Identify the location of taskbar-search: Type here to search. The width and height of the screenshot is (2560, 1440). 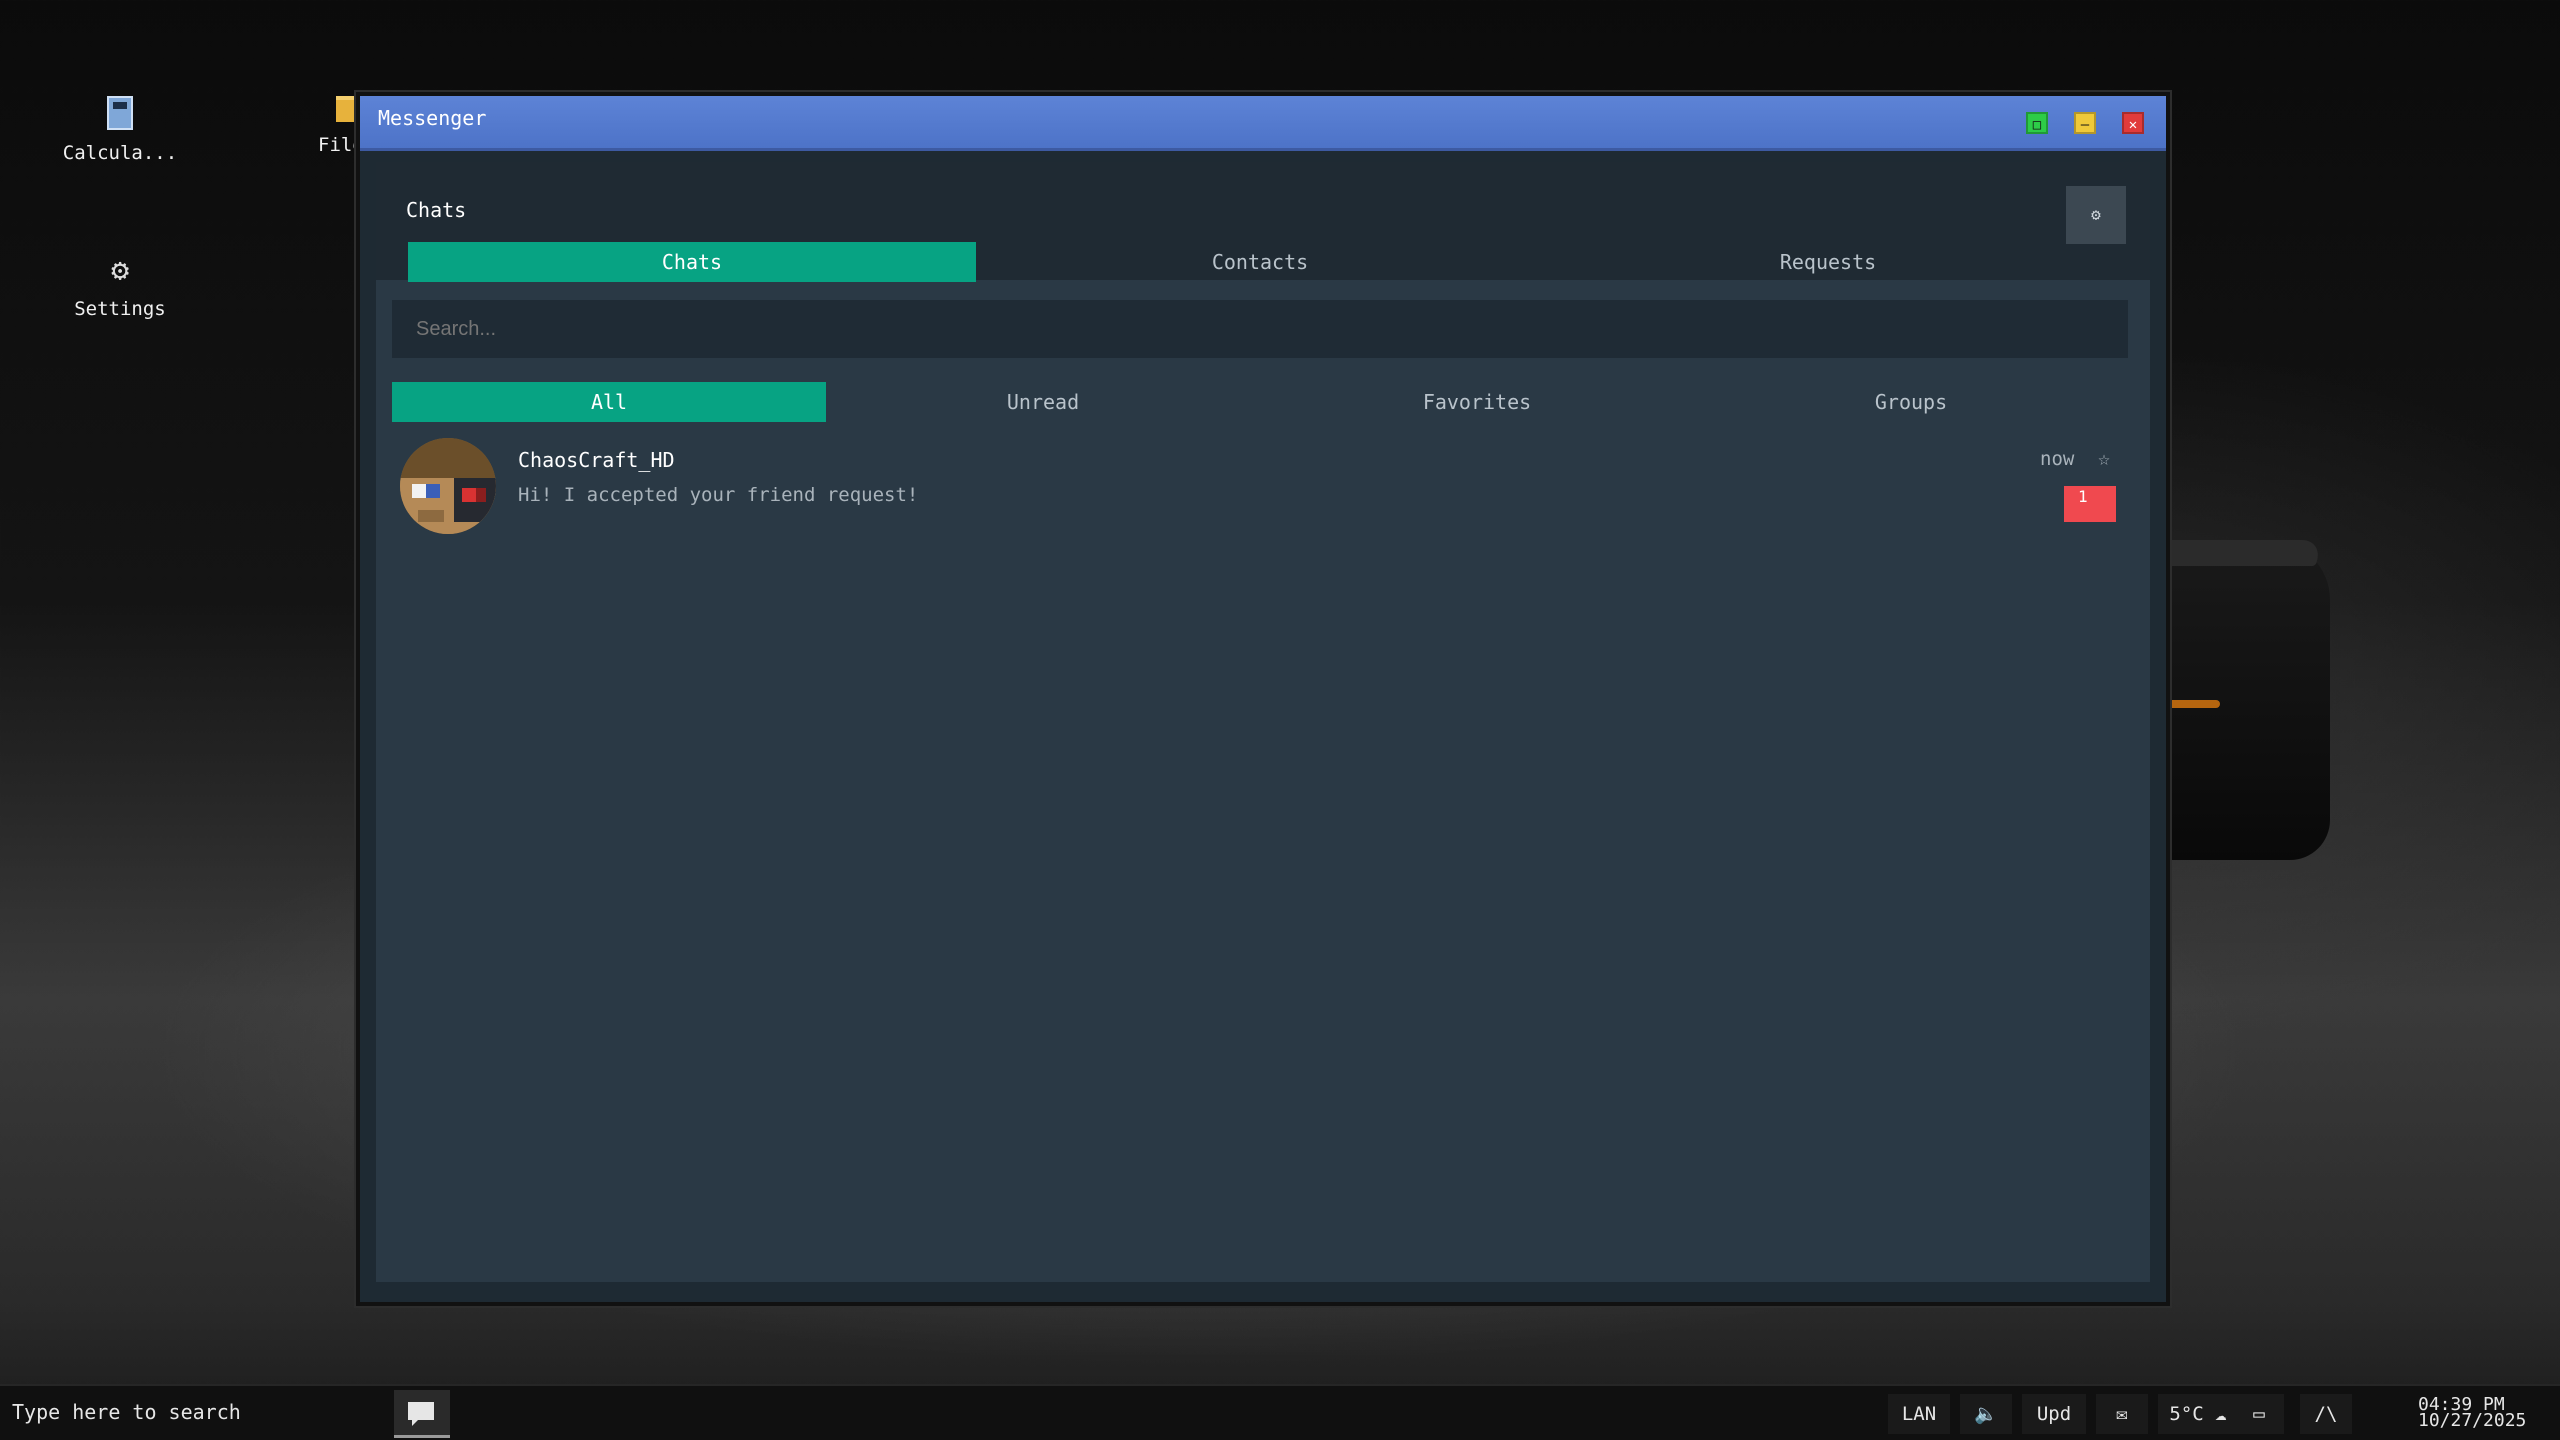
(126, 1412).